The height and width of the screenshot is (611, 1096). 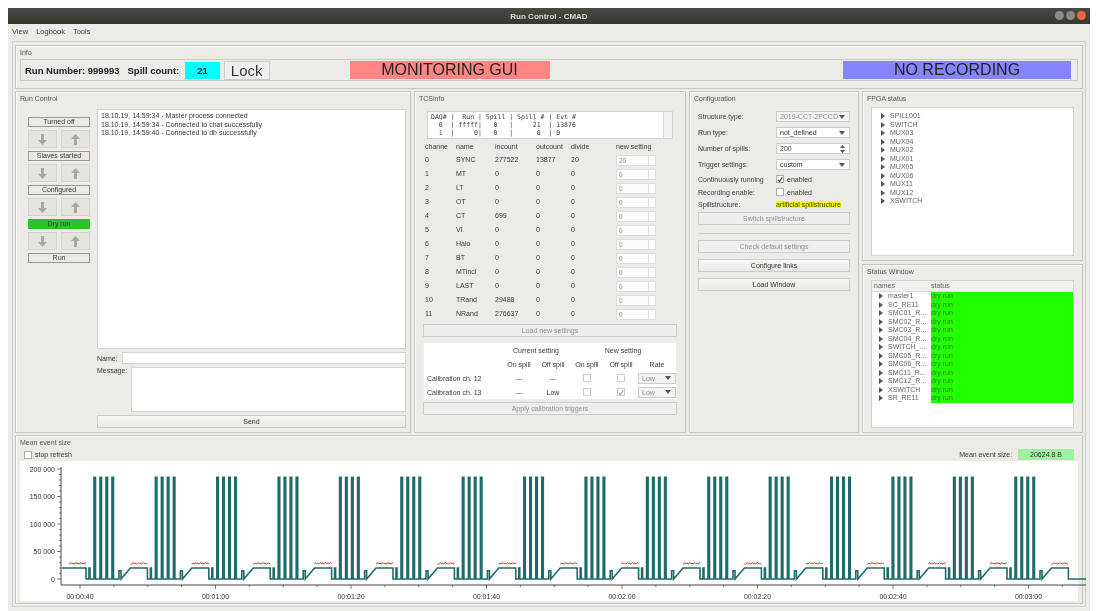 I want to click on spill-count-label: Spill count:, so click(x=153, y=70).